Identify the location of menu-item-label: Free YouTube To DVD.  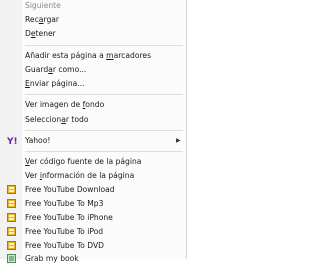
(64, 245).